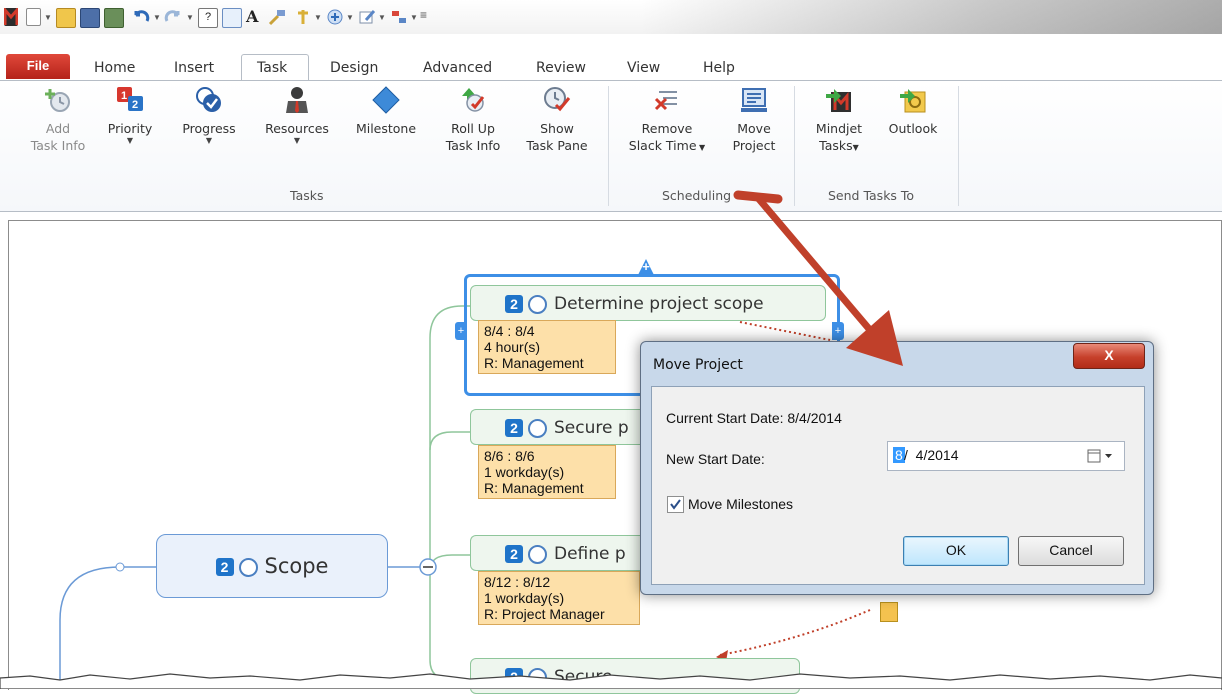  I want to click on expand-right-icon: +, so click(838, 331).